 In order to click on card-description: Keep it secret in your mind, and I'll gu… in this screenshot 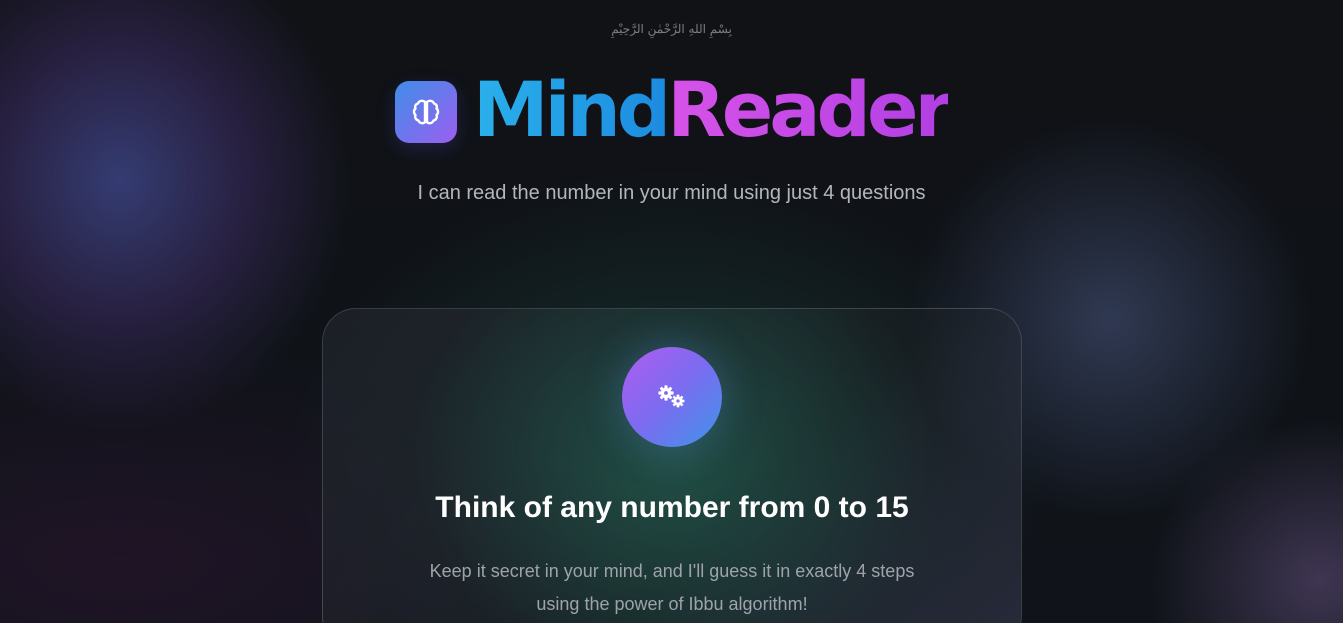, I will do `click(672, 587)`.